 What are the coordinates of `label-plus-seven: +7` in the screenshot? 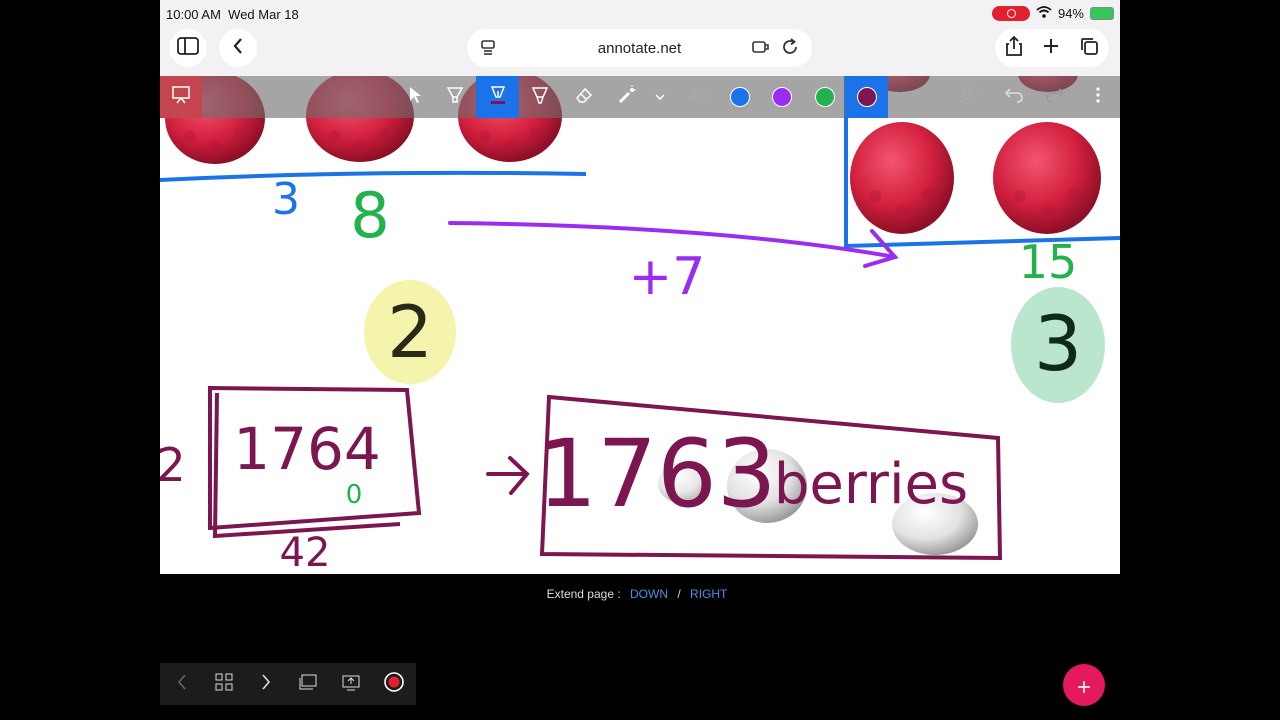 It's located at (667, 277).